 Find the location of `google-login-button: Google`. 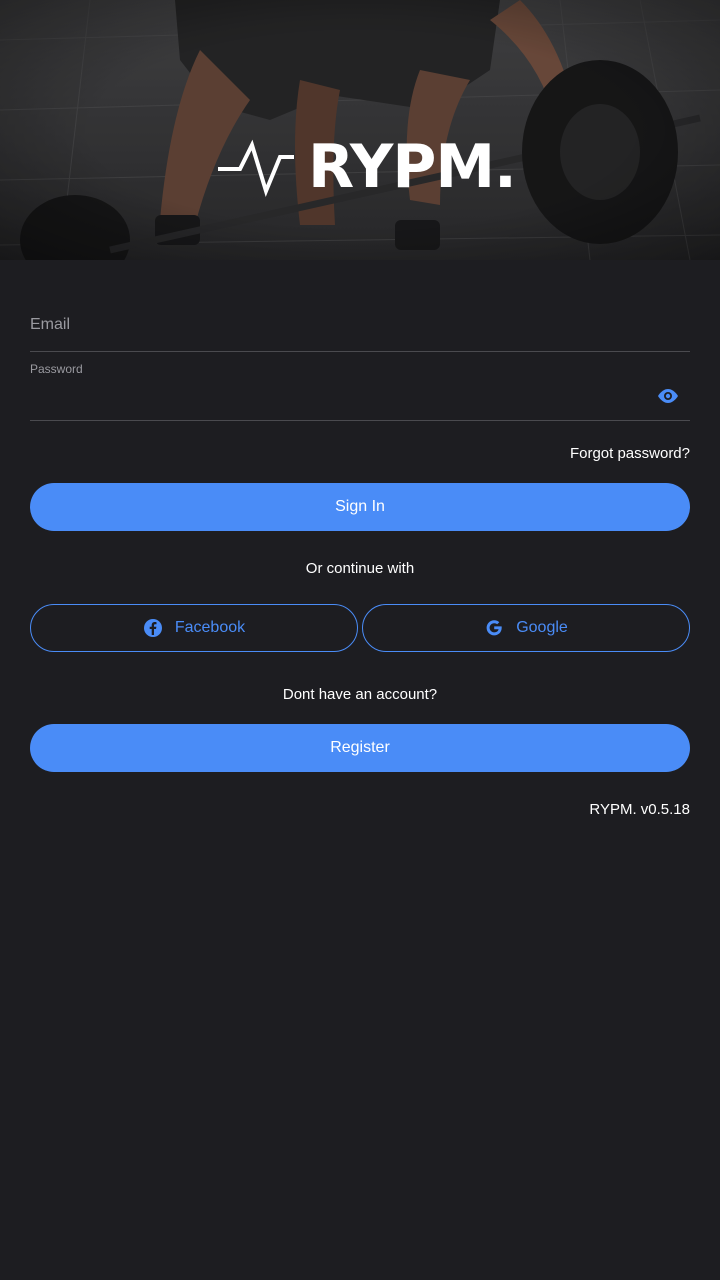

google-login-button: Google is located at coordinates (526, 628).